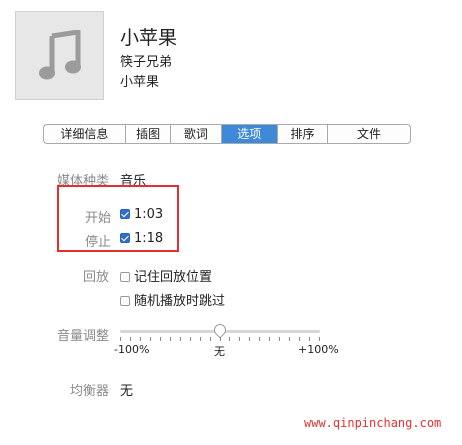 The height and width of the screenshot is (445, 462). I want to click on volume-min-label: -100%, so click(132, 349).